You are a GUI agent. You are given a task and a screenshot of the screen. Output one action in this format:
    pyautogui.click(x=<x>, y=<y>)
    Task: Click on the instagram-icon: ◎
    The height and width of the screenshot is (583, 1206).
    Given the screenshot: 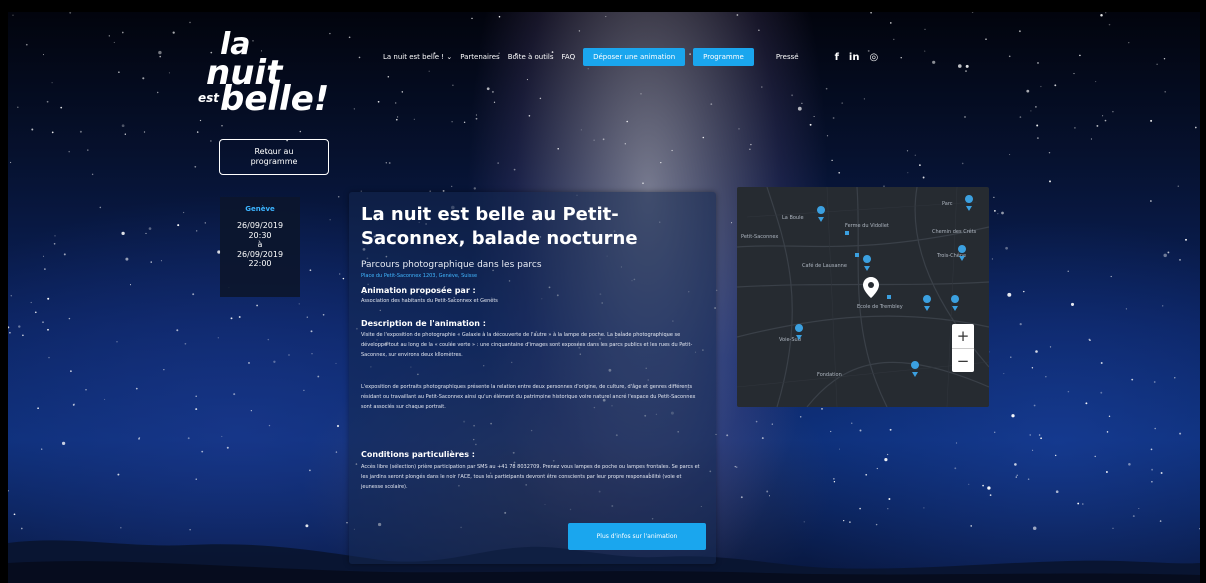 What is the action you would take?
    pyautogui.click(x=873, y=57)
    